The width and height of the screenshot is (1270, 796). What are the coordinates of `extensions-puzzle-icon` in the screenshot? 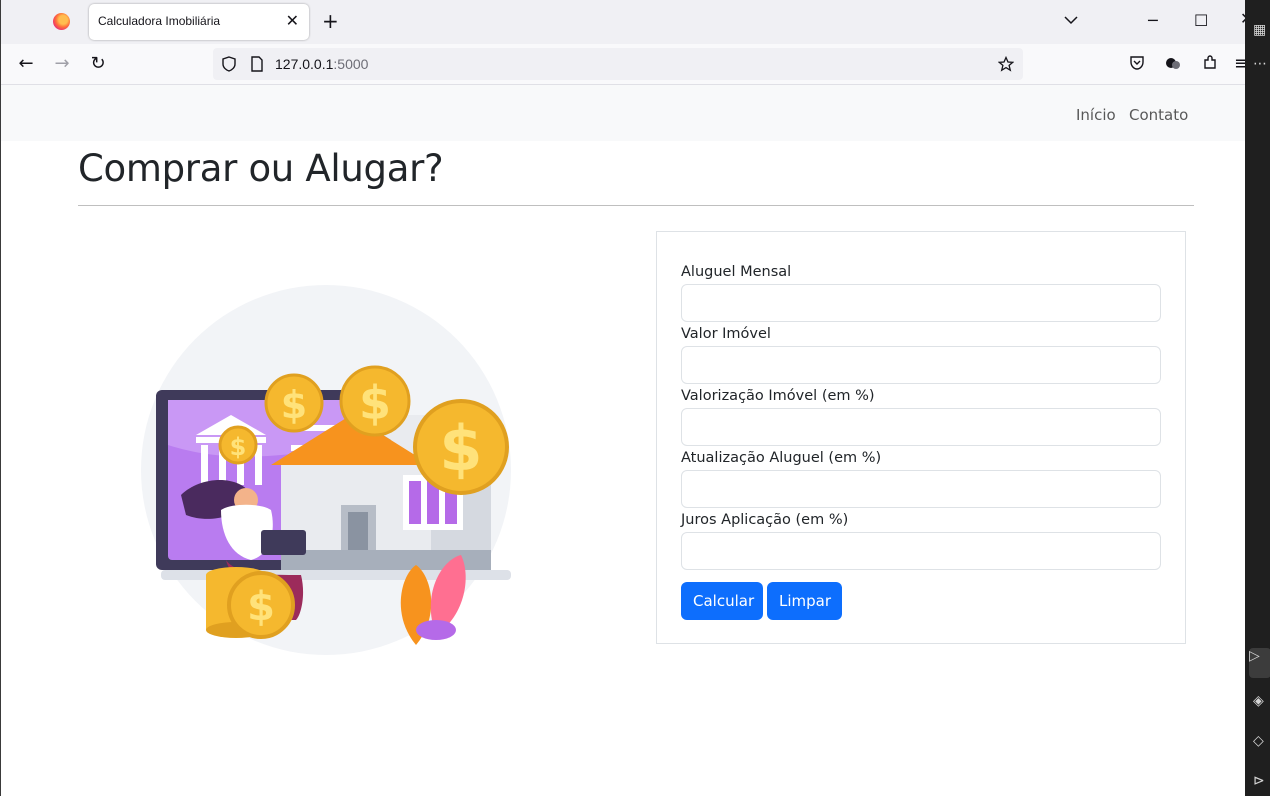 It's located at (1210, 63).